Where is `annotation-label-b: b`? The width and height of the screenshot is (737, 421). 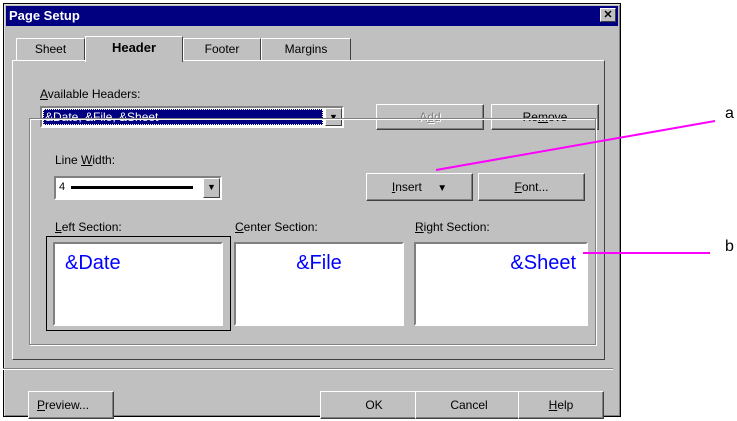
annotation-label-b: b is located at coordinates (729, 246).